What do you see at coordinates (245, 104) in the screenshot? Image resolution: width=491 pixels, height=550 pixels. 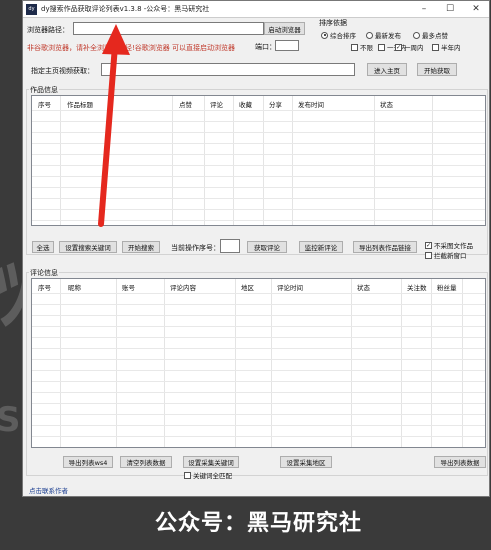 I see `works-col-favorites: 收藏` at bounding box center [245, 104].